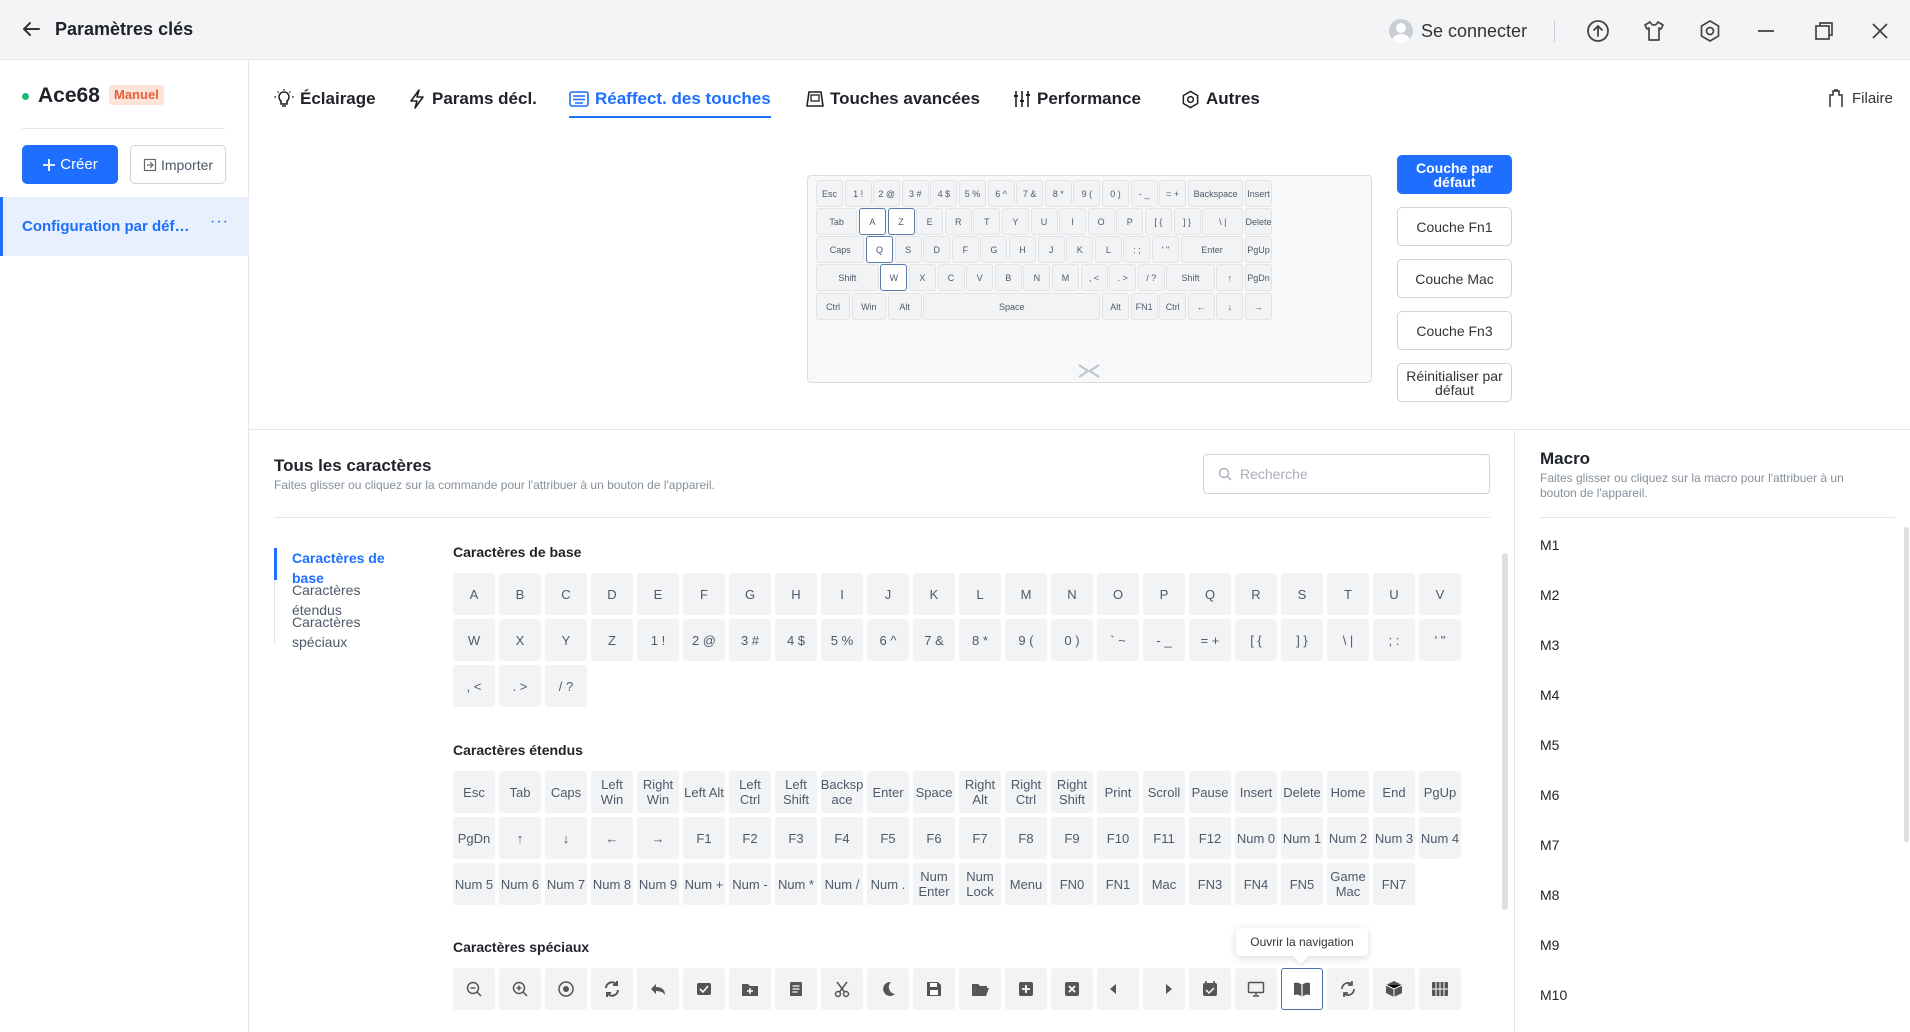  I want to click on char-key: Caps, so click(566, 792).